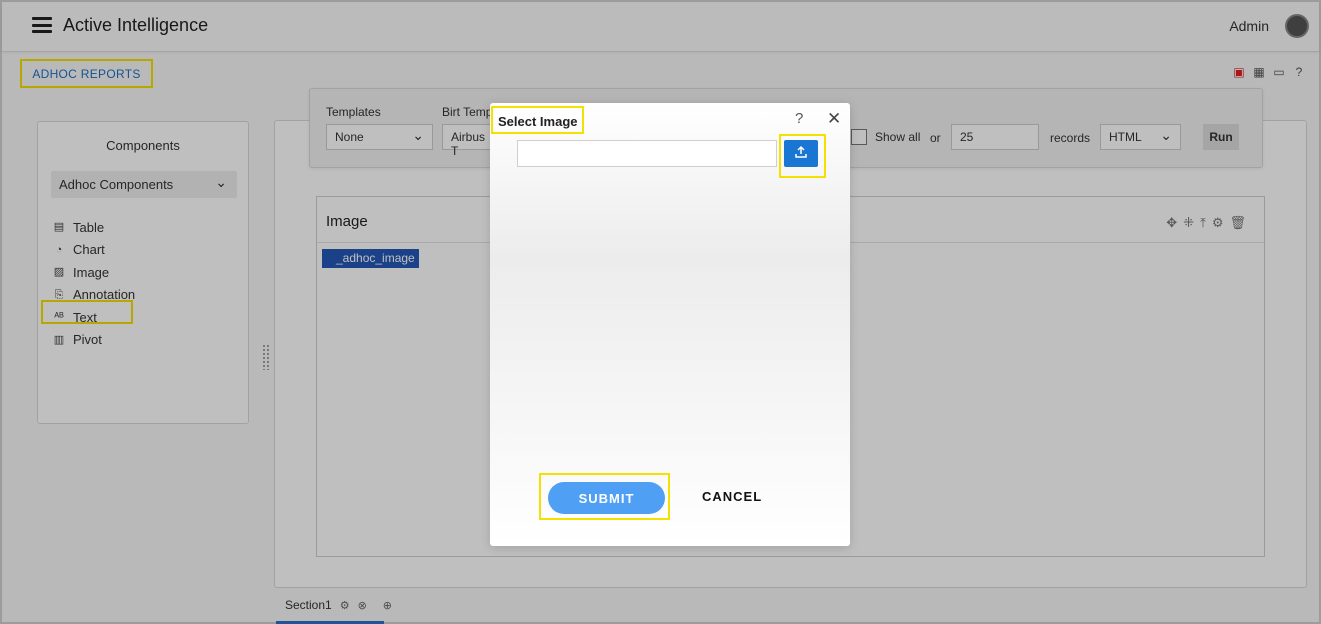  I want to click on upload-button, so click(801, 153).